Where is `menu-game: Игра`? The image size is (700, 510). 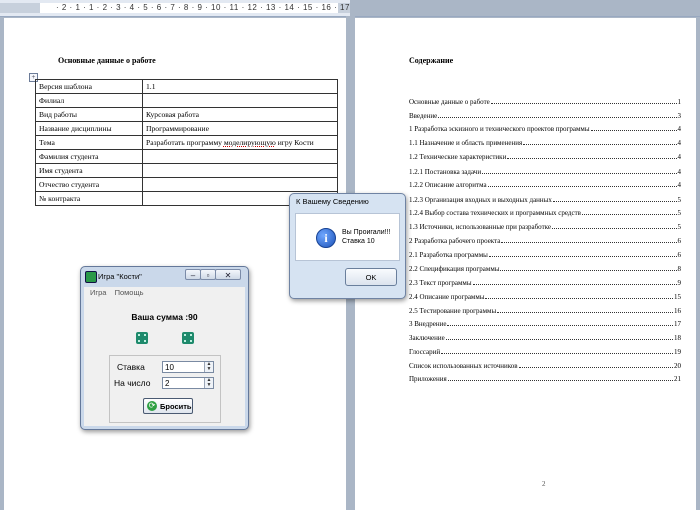 menu-game: Игра is located at coordinates (98, 293).